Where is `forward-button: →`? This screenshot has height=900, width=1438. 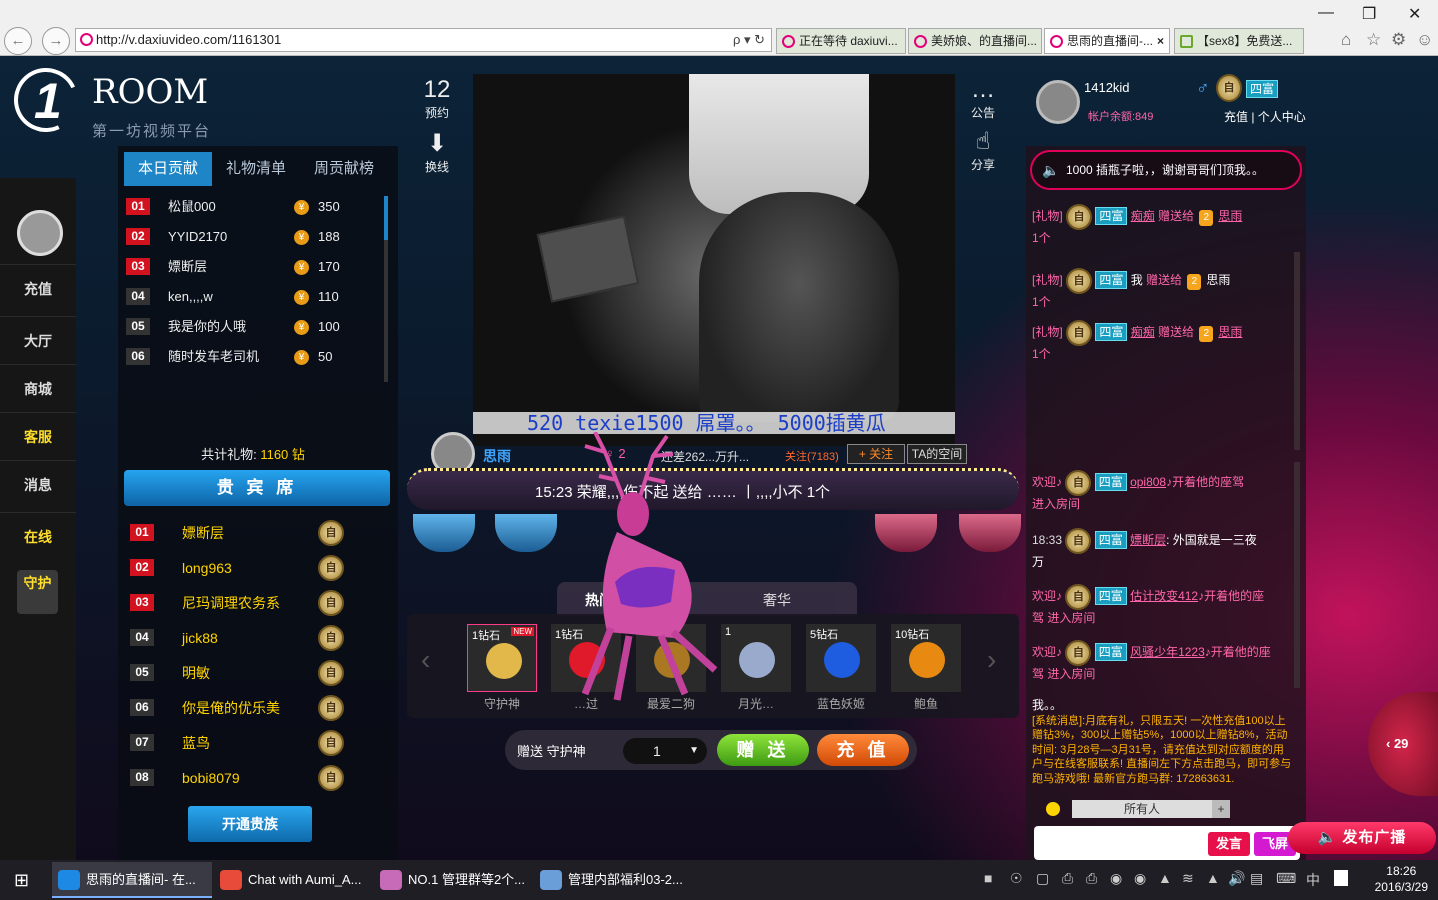
forward-button: → is located at coordinates (56, 41).